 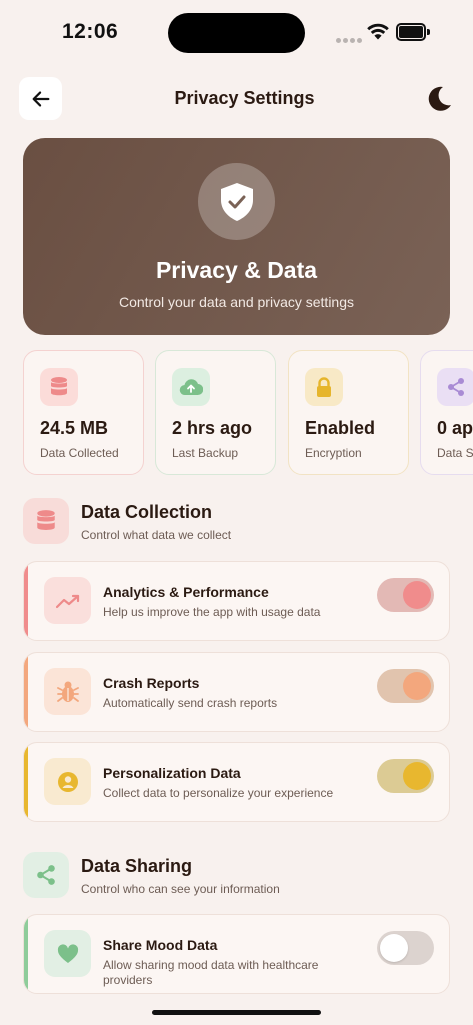 I want to click on setting-title: Personalization Data, so click(x=172, y=773).